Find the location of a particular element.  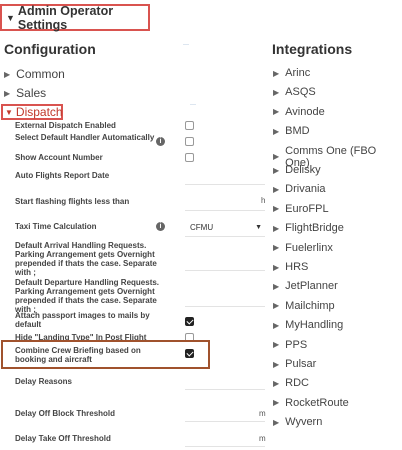

section-common: ▶ Common is located at coordinates (34, 74).